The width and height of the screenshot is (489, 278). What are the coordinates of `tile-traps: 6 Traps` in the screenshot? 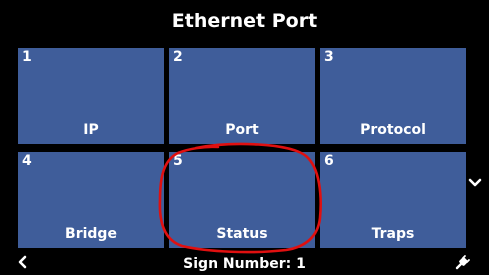 It's located at (393, 200).